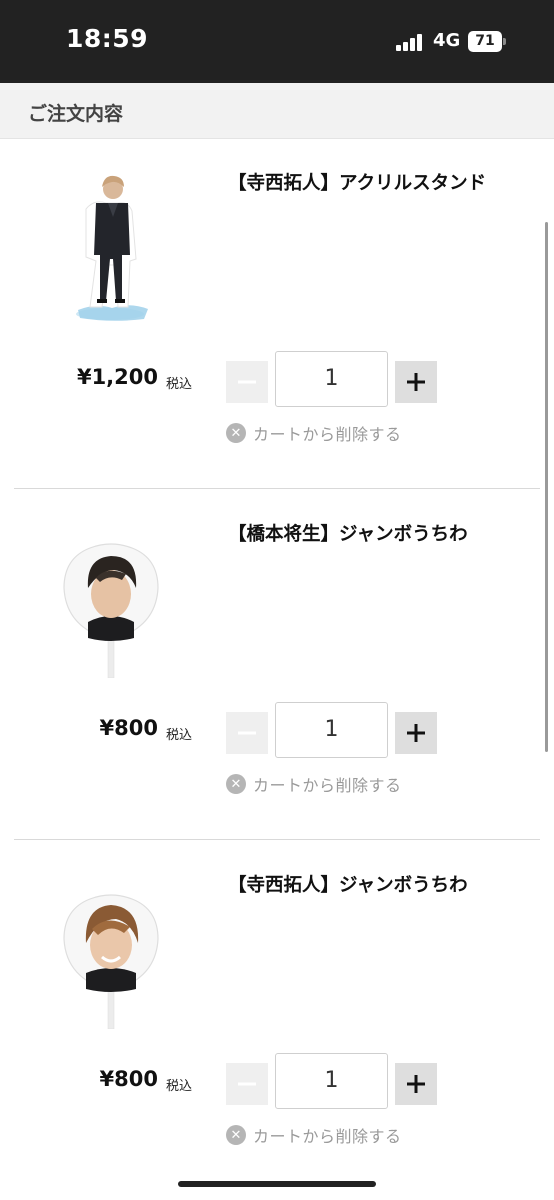  I want to click on signal-icon, so click(411, 42).